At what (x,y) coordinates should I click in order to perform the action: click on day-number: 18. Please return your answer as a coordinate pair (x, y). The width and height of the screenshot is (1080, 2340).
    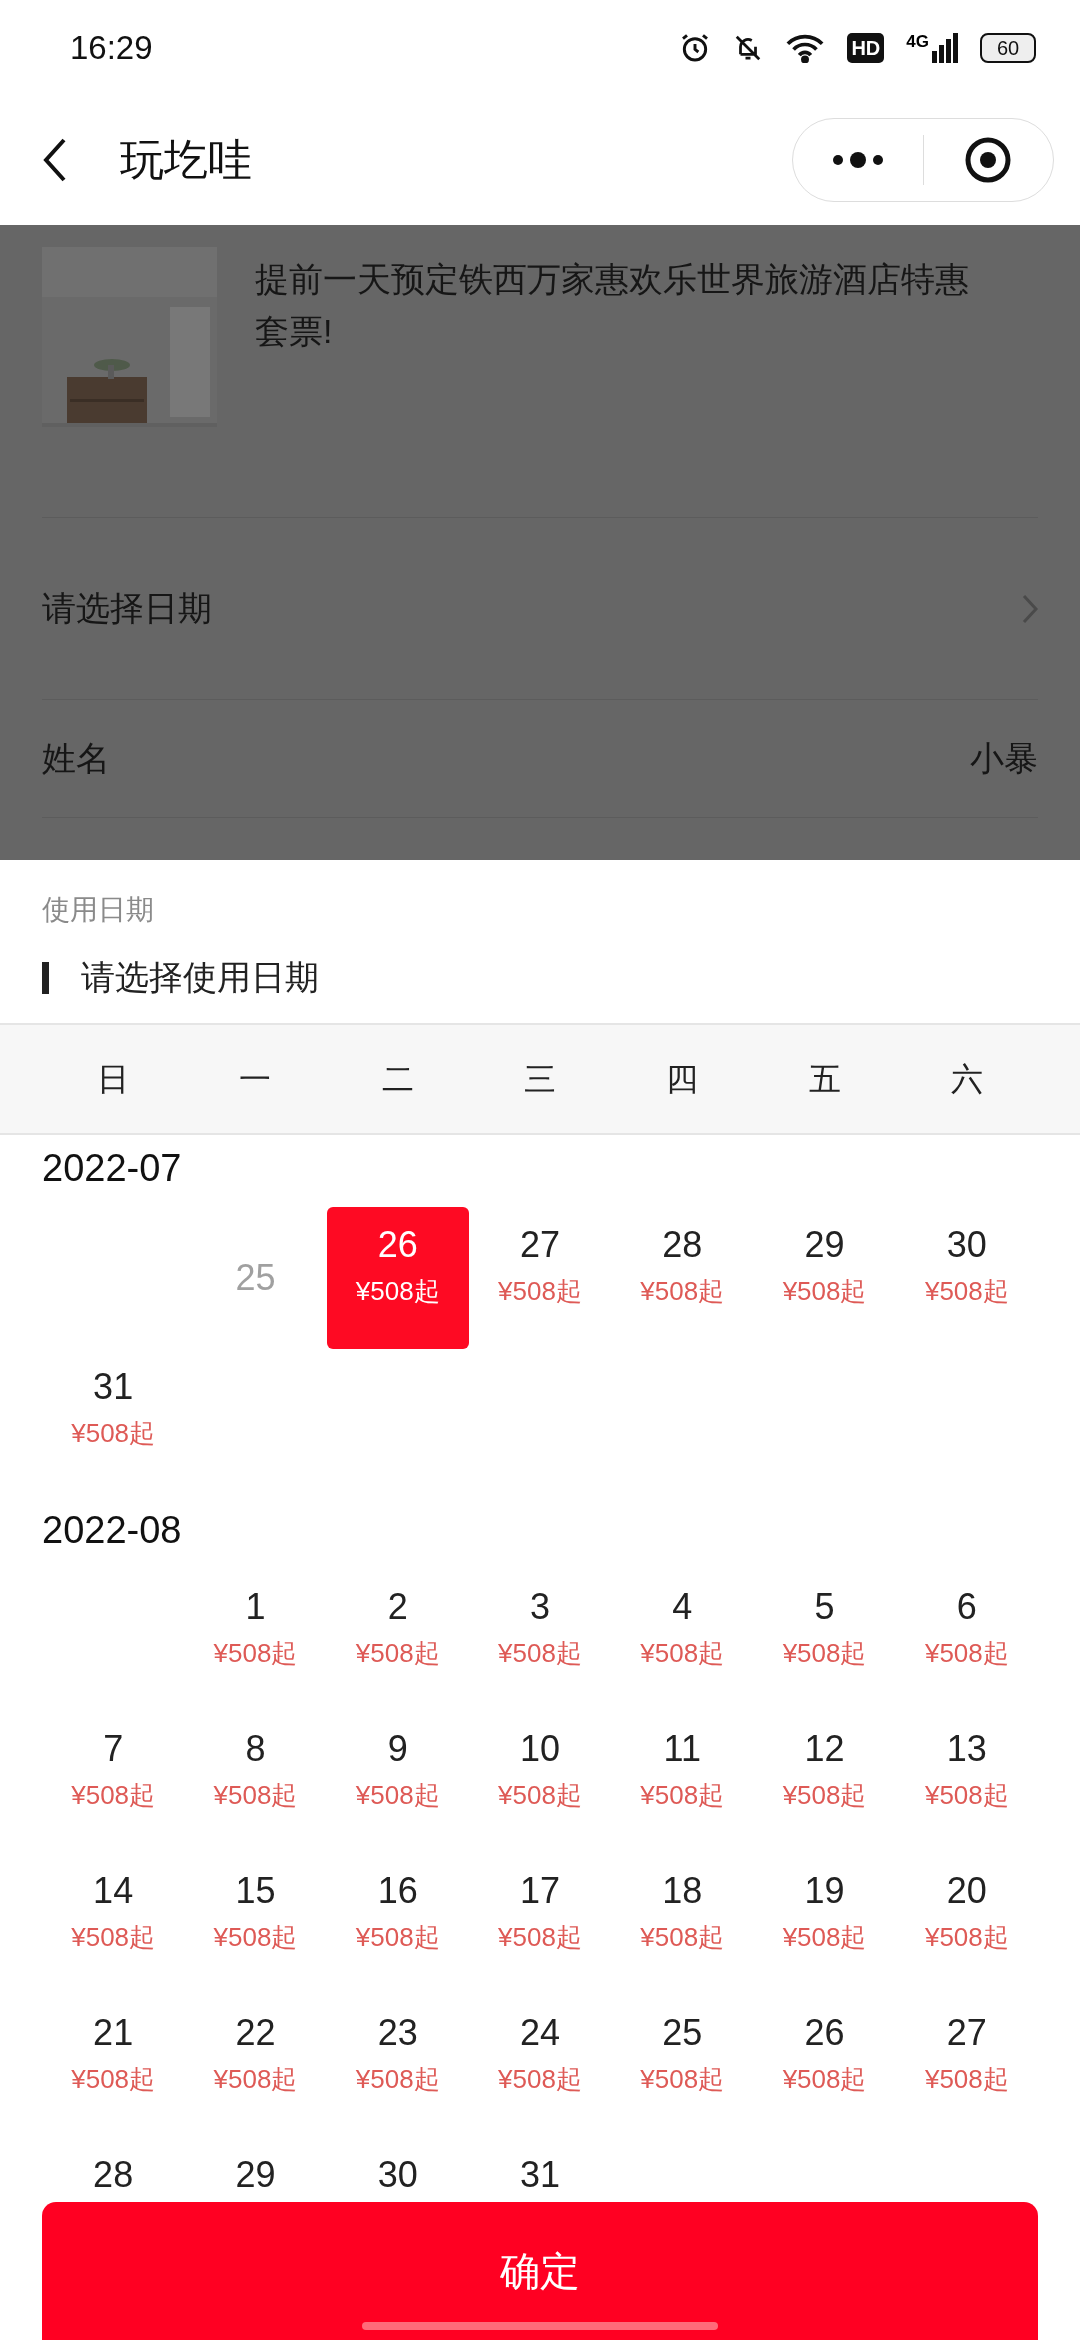
    Looking at the image, I should click on (682, 1891).